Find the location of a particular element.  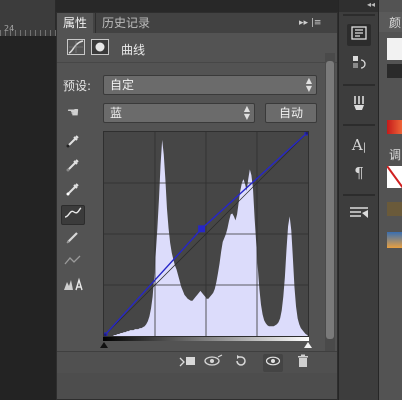

auto-button: 自动 is located at coordinates (291, 113).